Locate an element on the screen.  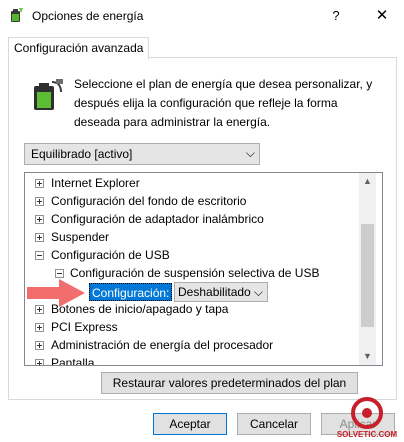
close-button: ✕ is located at coordinates (382, 16).